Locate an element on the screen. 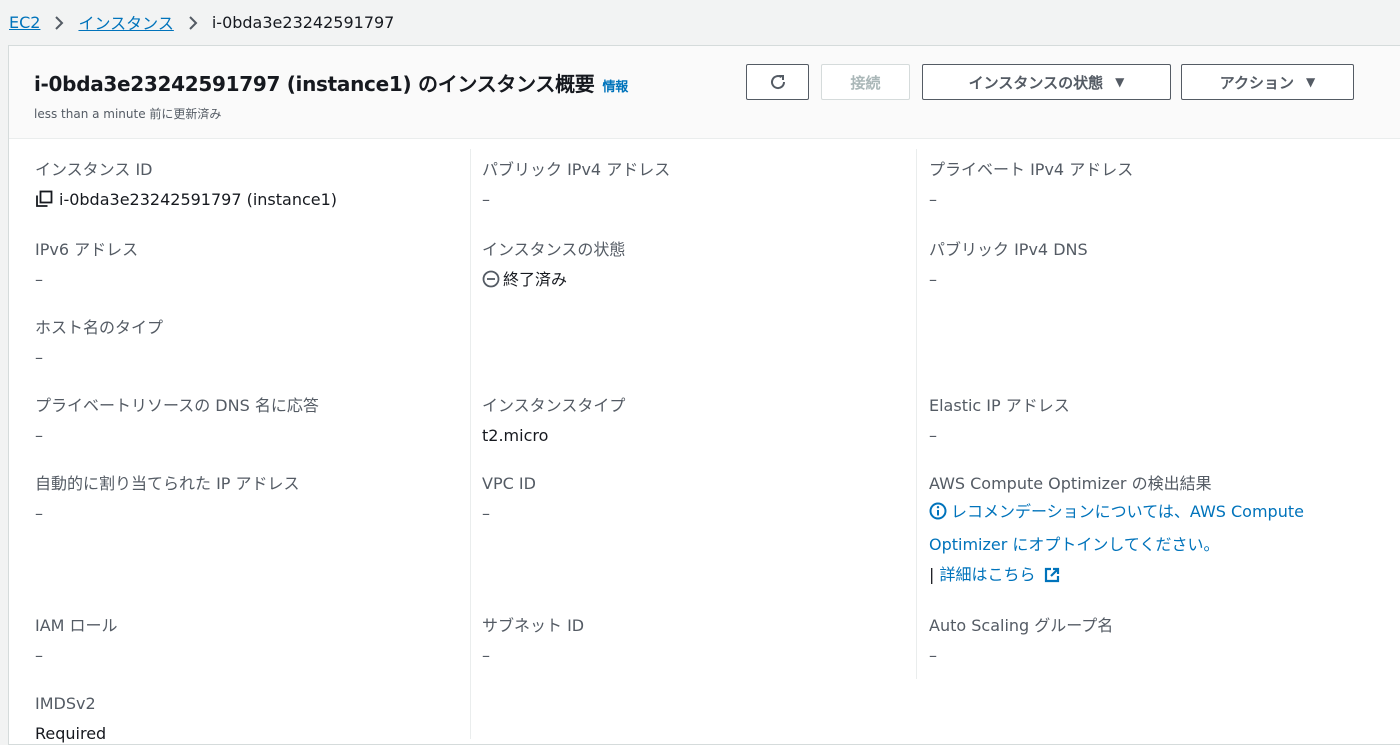  field-subnet-id: サブネット ID – is located at coordinates (533, 641).